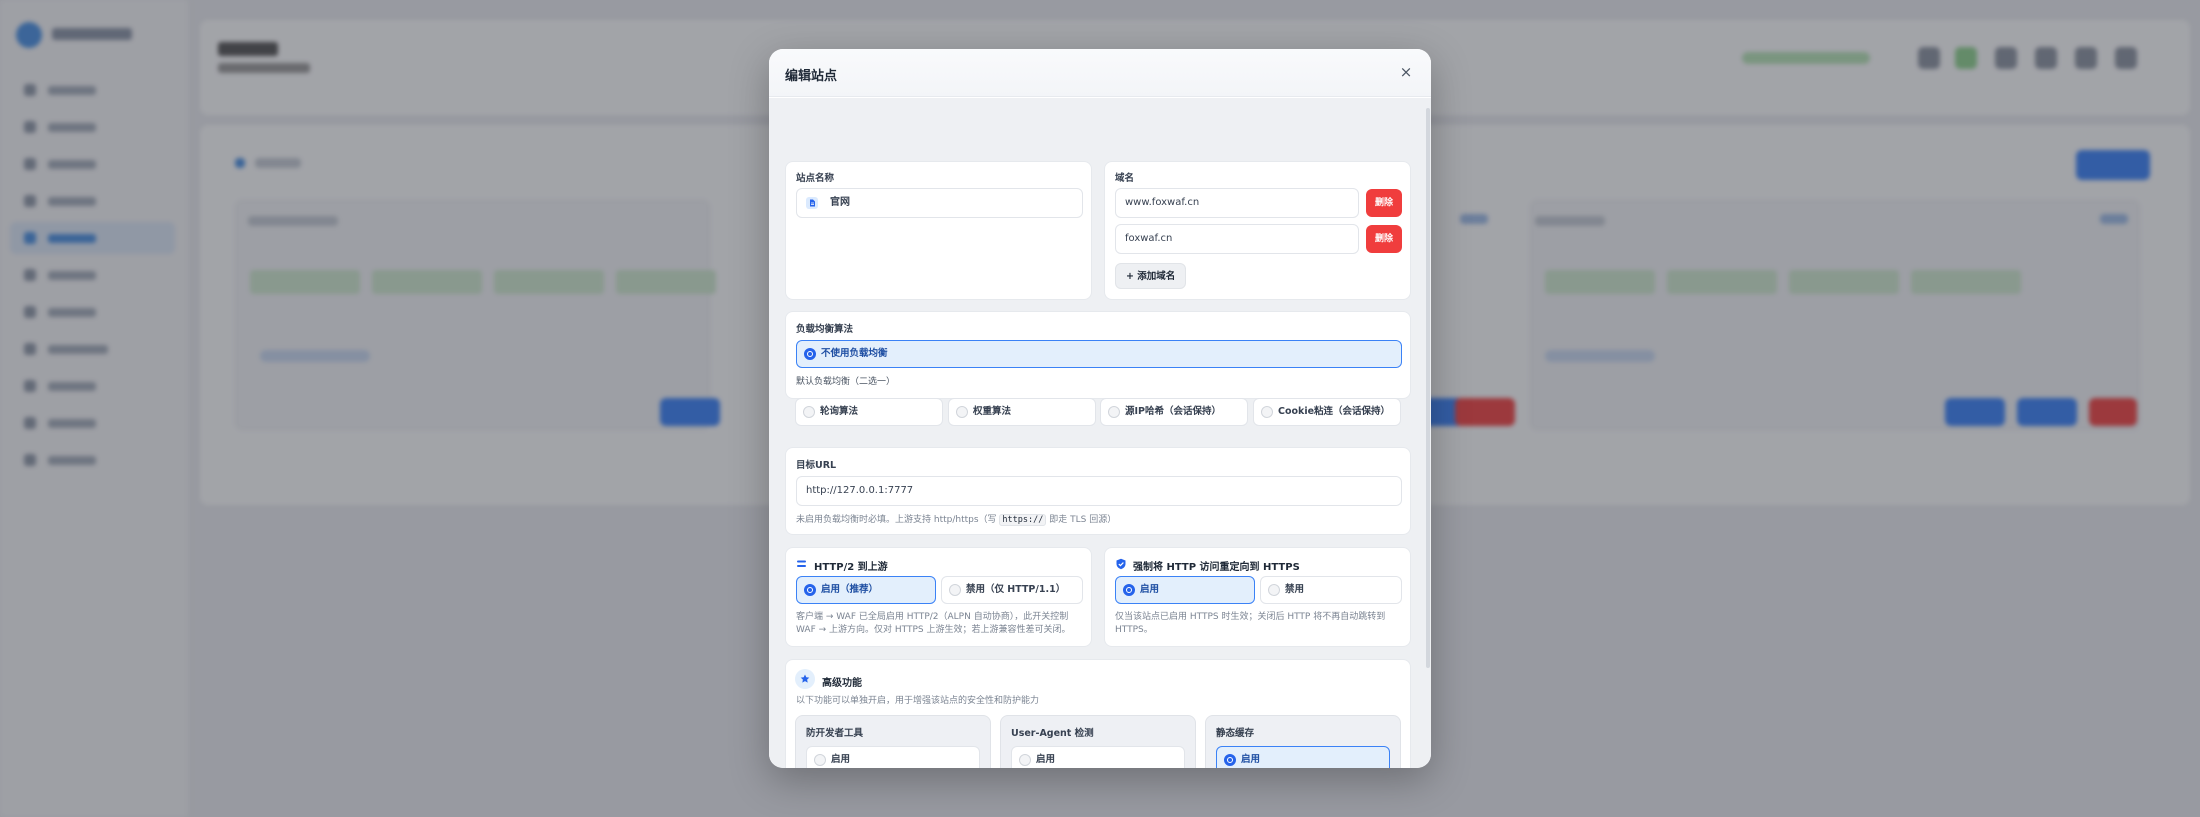 This screenshot has height=817, width=2200. I want to click on star-icon-wrap, so click(805, 679).